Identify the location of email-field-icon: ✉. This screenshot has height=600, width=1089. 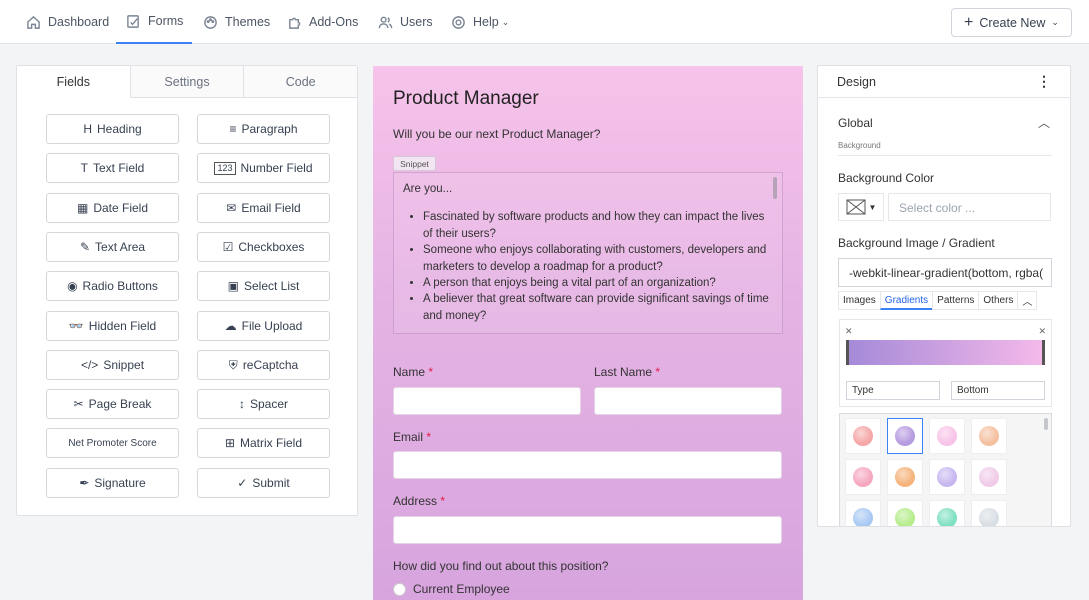
(231, 207).